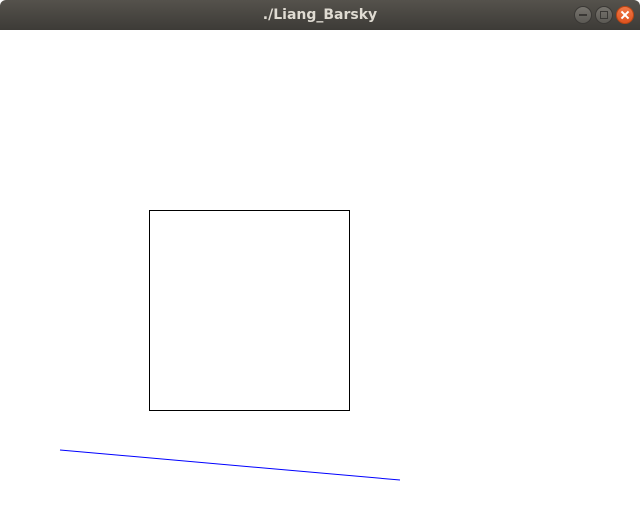 Image resolution: width=640 pixels, height=510 pixels. I want to click on title-bar: ./Liang_Barsky, so click(320, 15).